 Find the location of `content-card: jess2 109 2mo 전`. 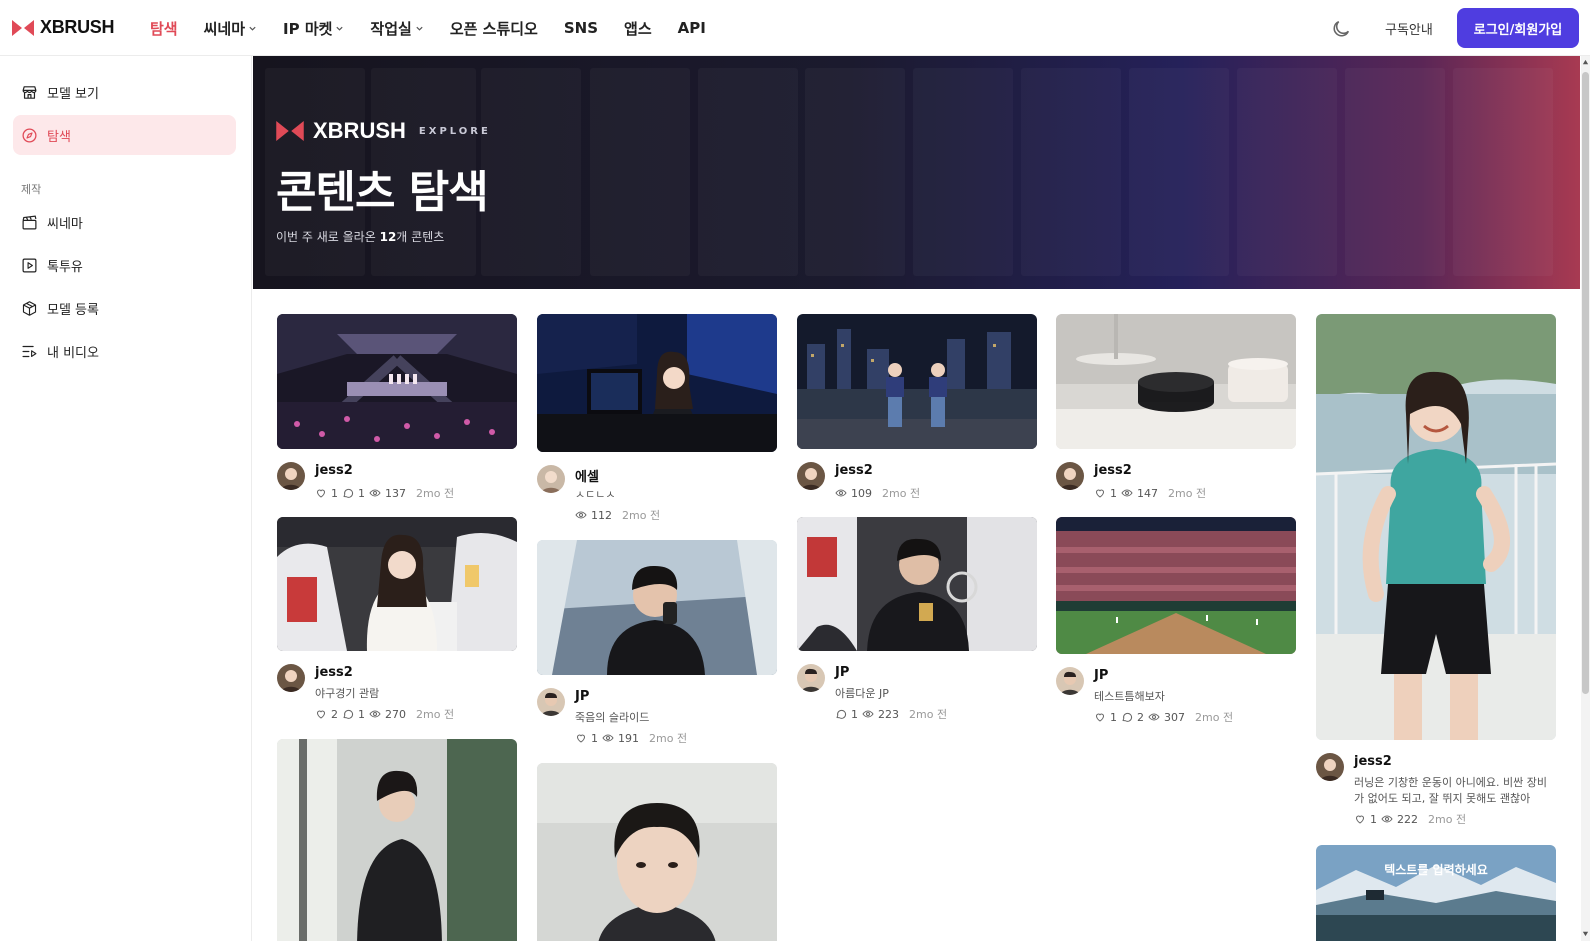

content-card: jess2 109 2mo 전 is located at coordinates (917, 417).